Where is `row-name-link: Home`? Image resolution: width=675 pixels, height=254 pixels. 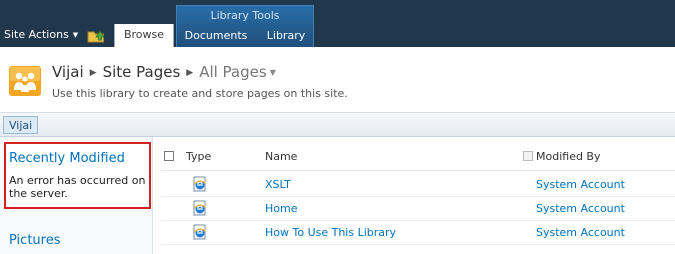 row-name-link: Home is located at coordinates (281, 208).